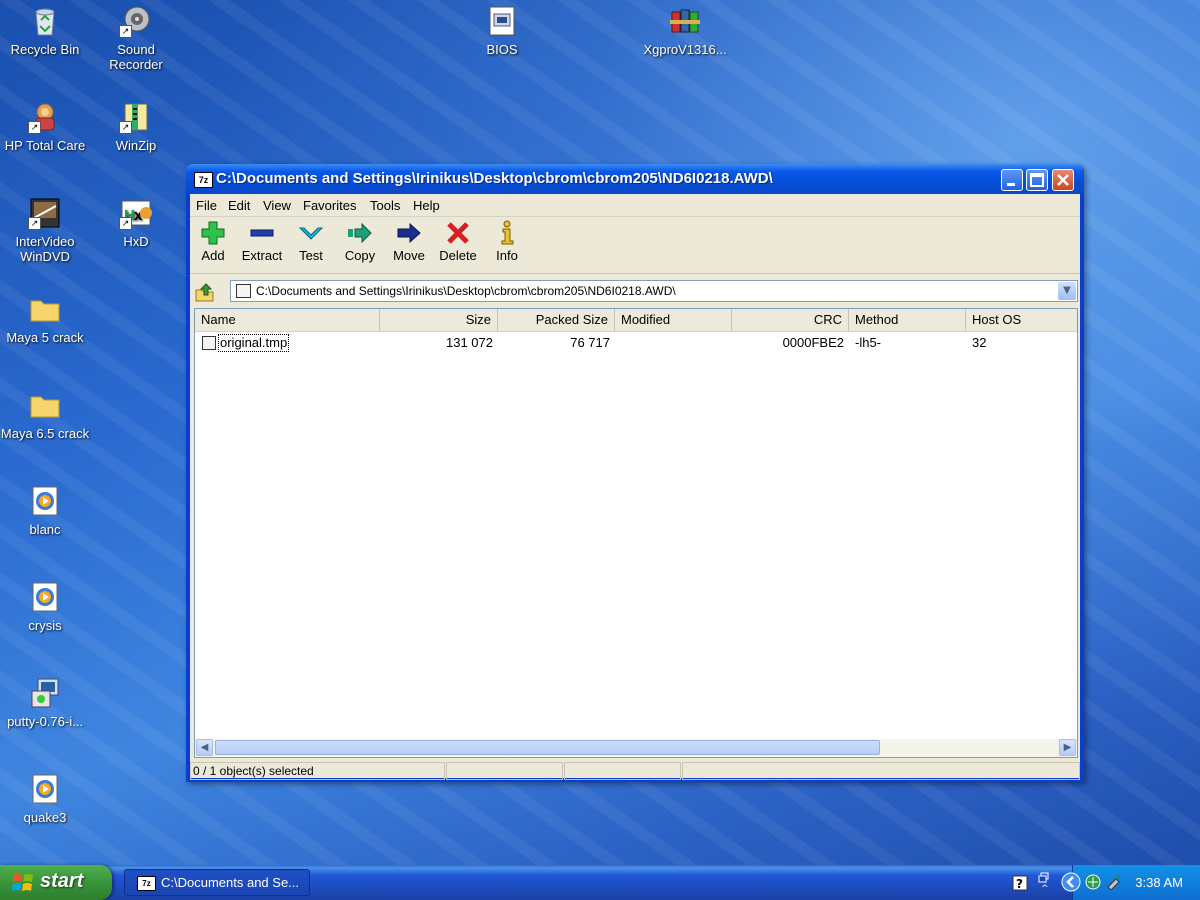 The image size is (1200, 900). I want to click on extract-label: Extract, so click(262, 255).